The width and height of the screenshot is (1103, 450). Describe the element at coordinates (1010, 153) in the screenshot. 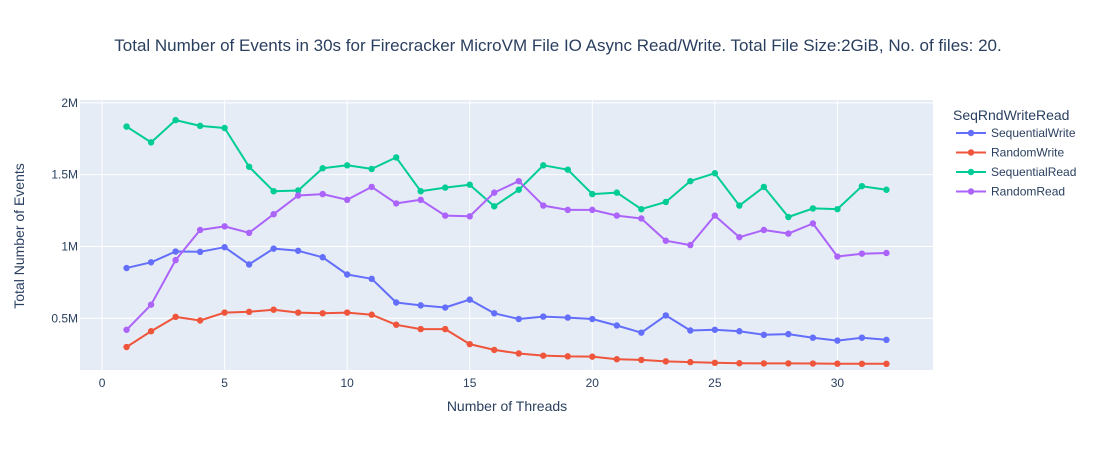

I see `legend-item-RandomWrite: RandomWrite` at that location.